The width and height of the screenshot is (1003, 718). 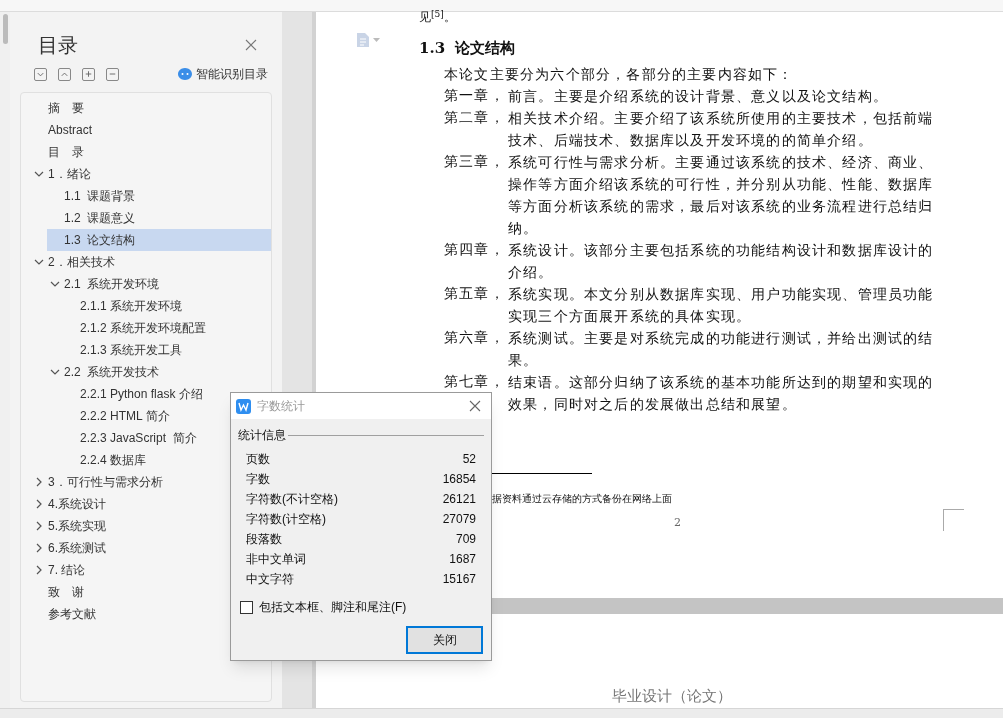 What do you see at coordinates (276, 559) in the screenshot?
I see `stat-label: 非中文单词` at bounding box center [276, 559].